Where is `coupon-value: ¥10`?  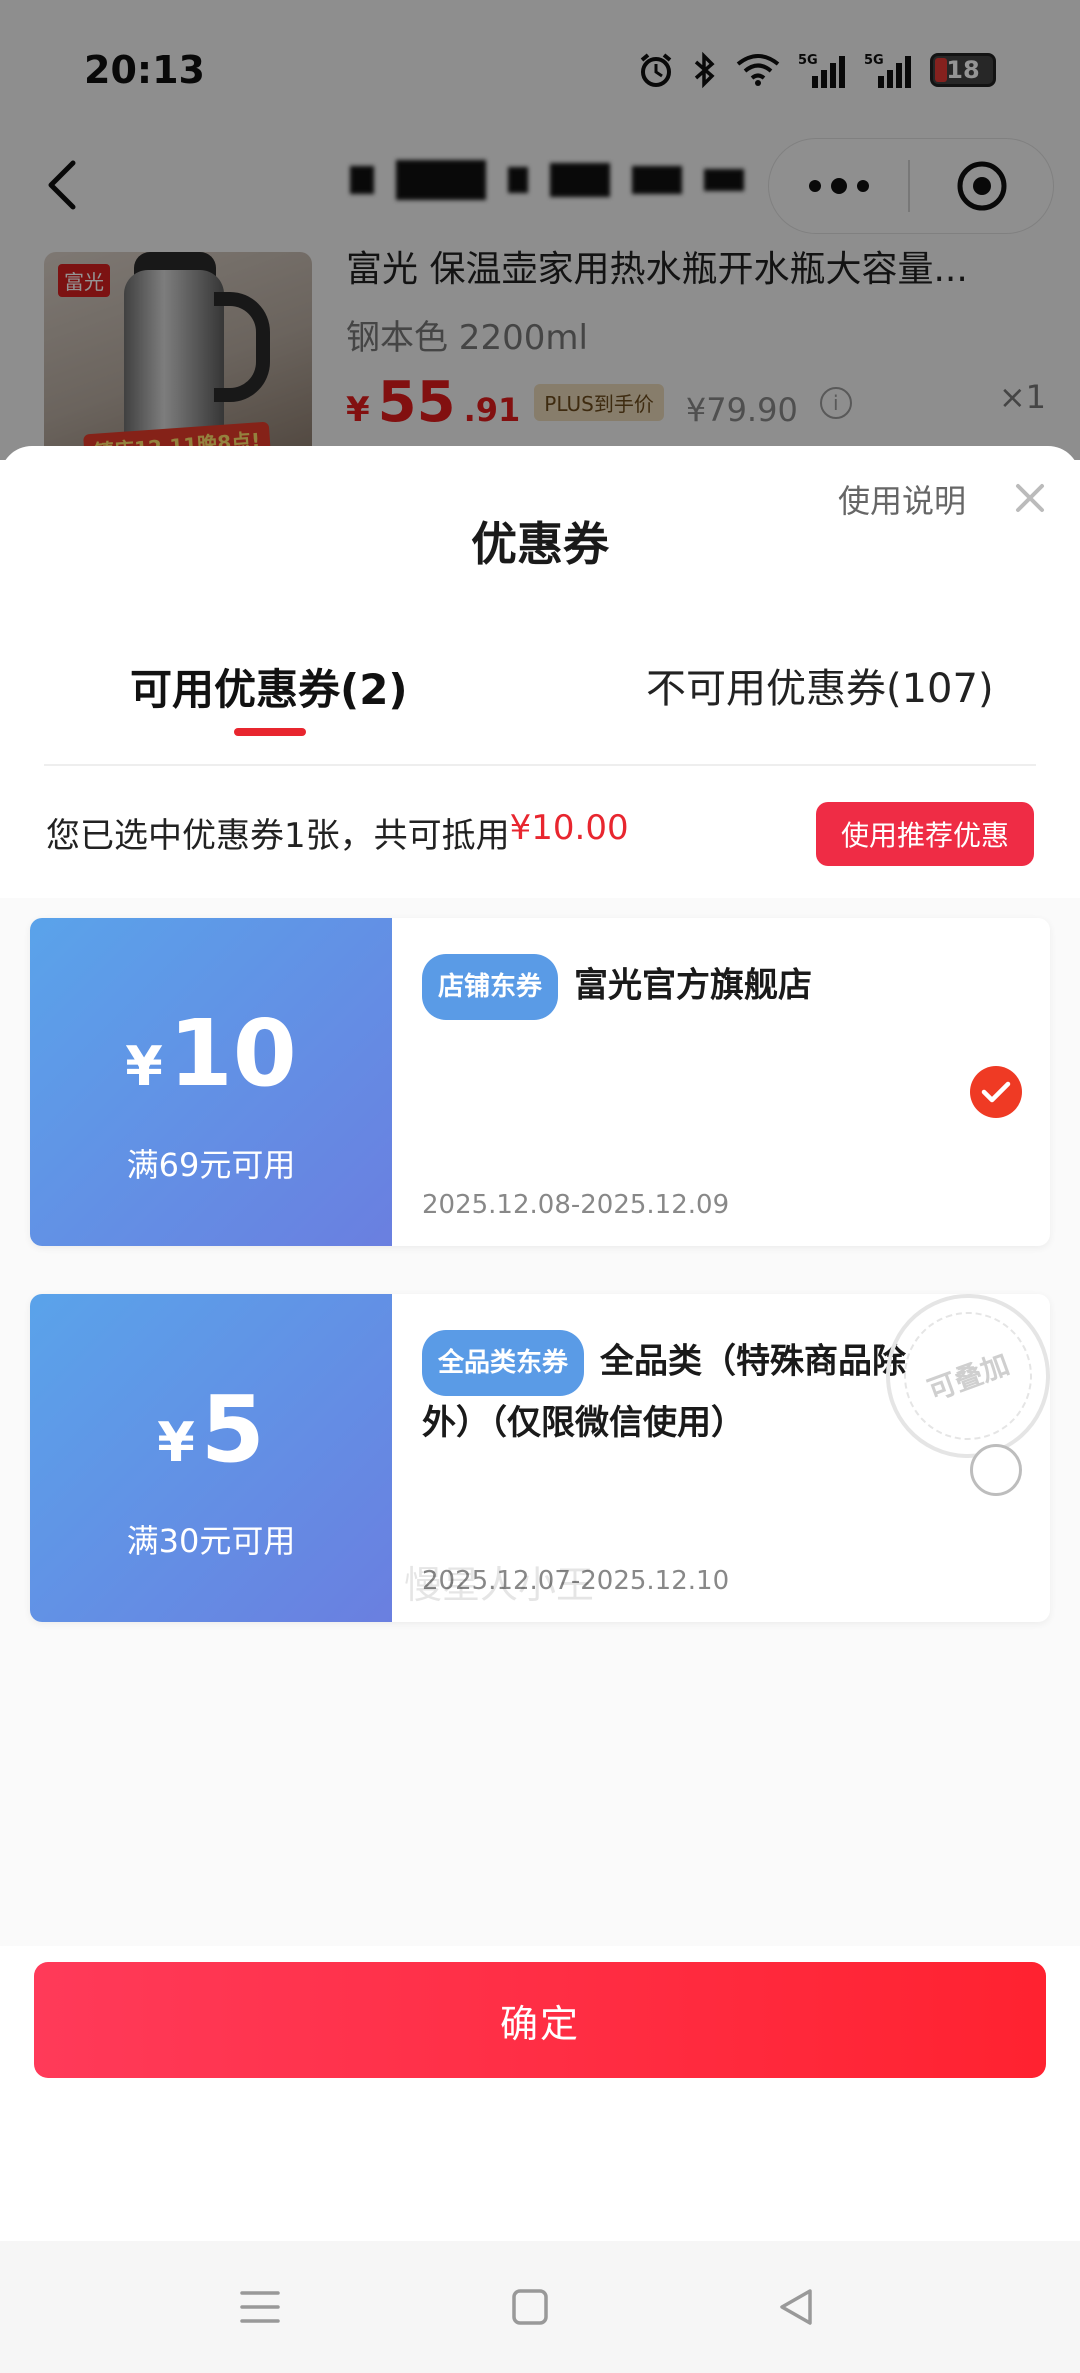 coupon-value: ¥10 is located at coordinates (211, 1053).